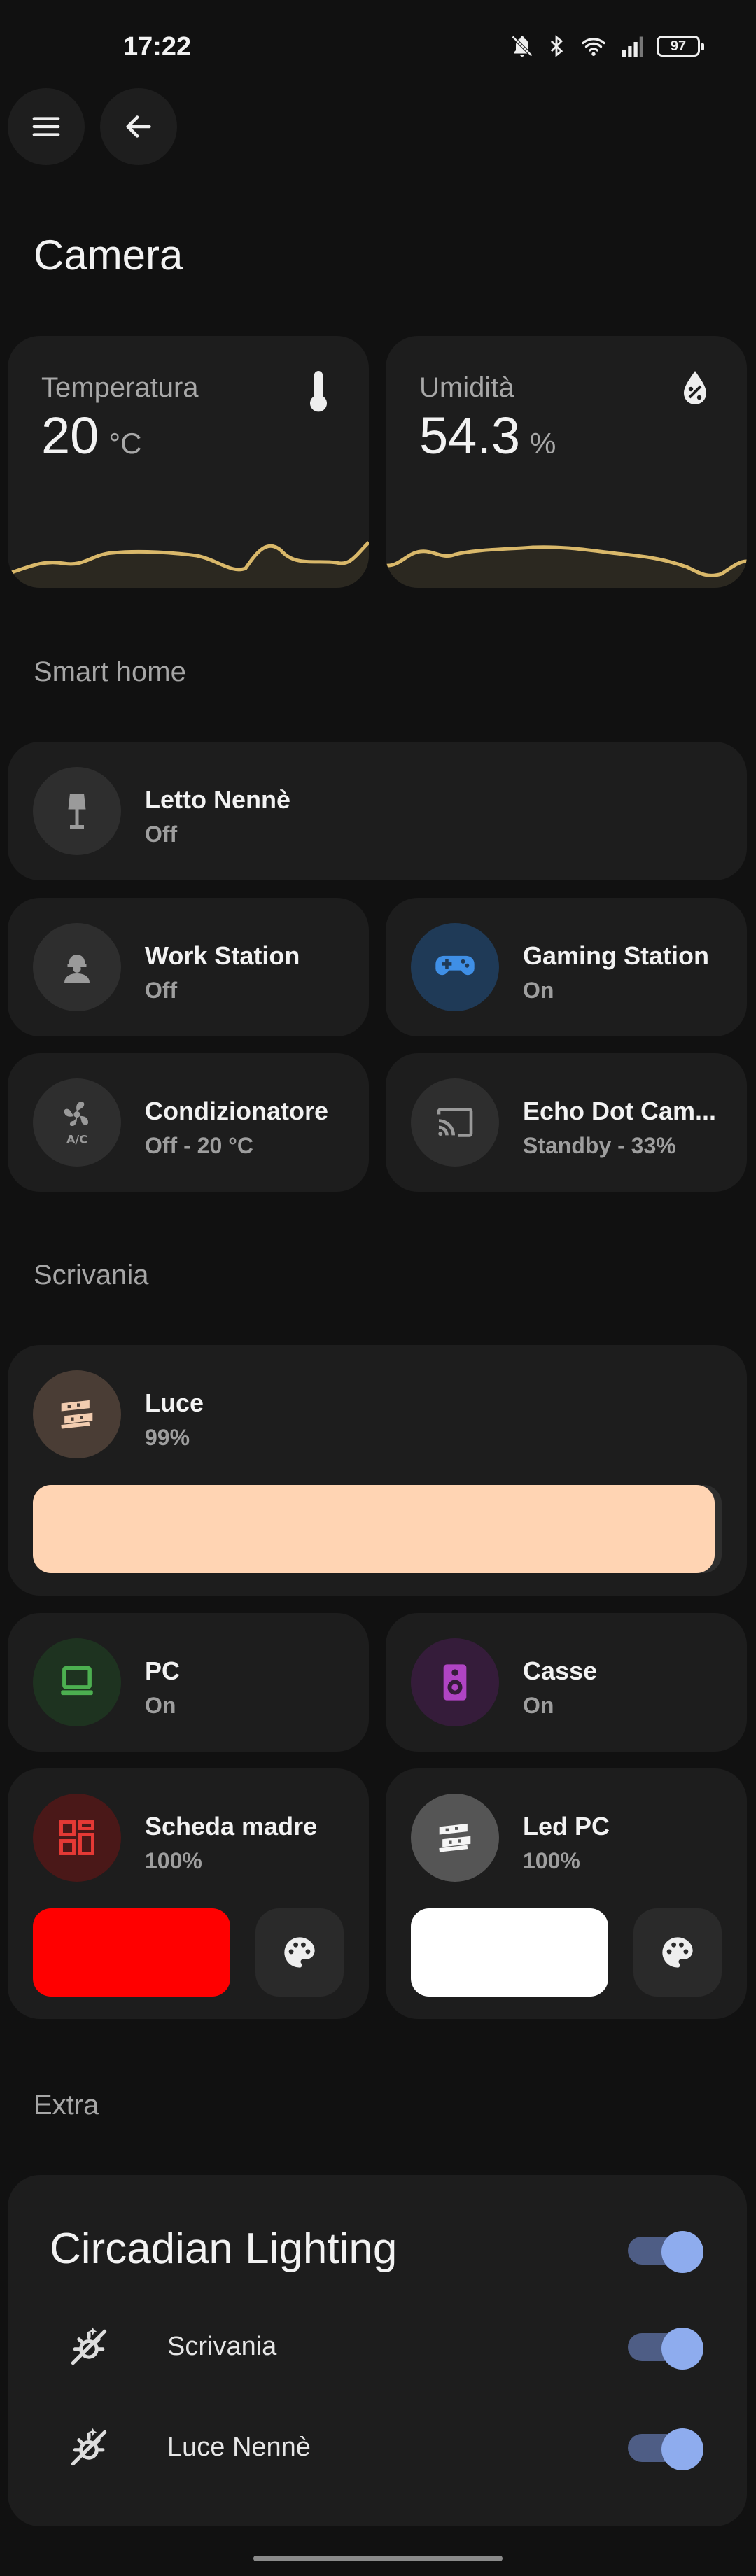 The image size is (756, 2576). Describe the element at coordinates (218, 799) in the screenshot. I see `device-name: Letto Nennè` at that location.